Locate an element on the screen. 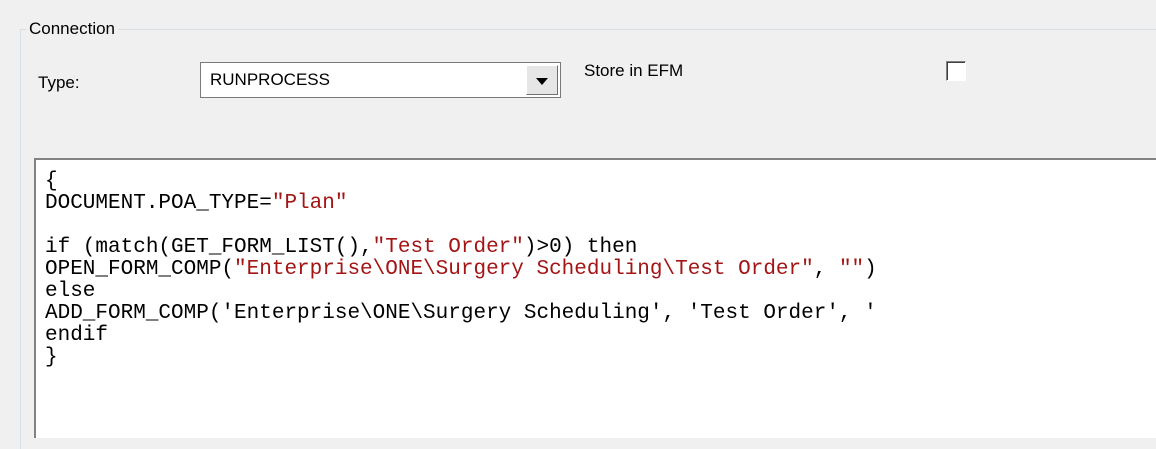 Image resolution: width=1156 pixels, height=449 pixels. code-line: } is located at coordinates (461, 358).